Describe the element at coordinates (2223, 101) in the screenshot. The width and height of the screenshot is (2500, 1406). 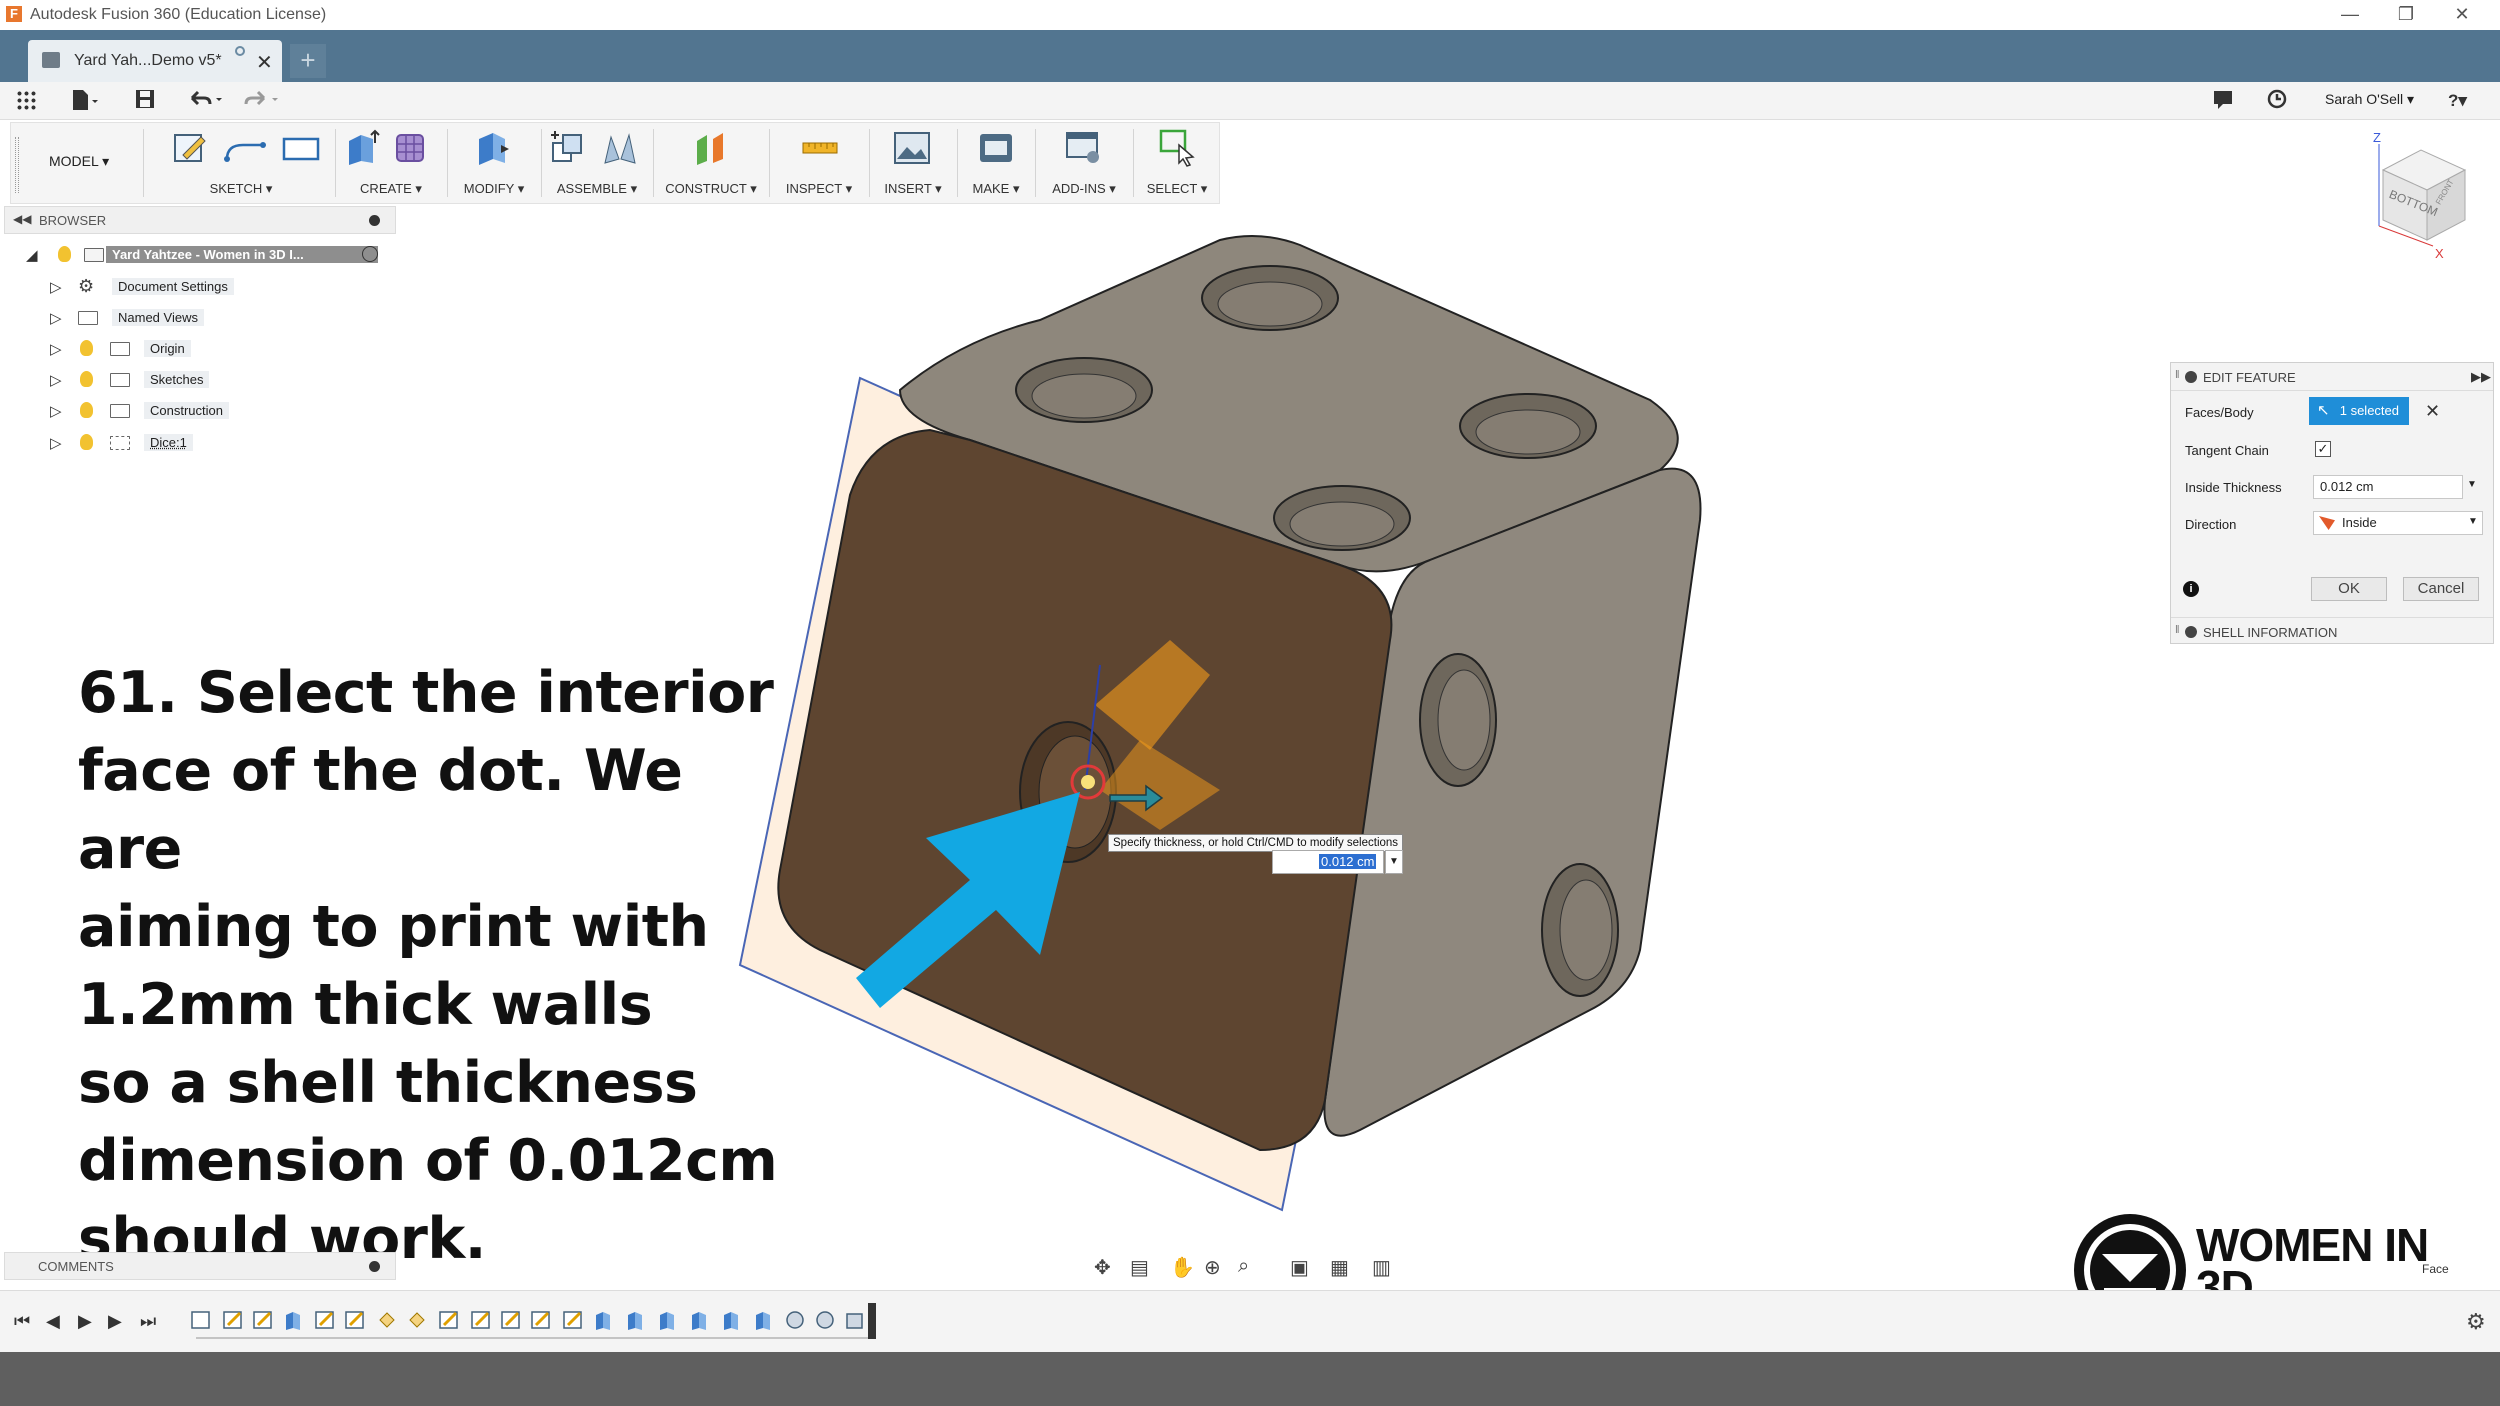
I see `notifications-button` at that location.